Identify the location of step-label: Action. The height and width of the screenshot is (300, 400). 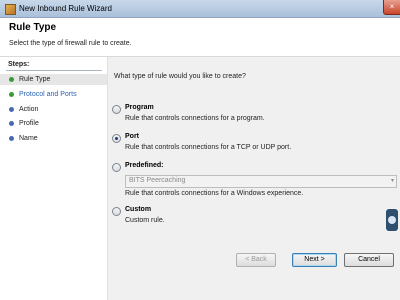
(29, 109).